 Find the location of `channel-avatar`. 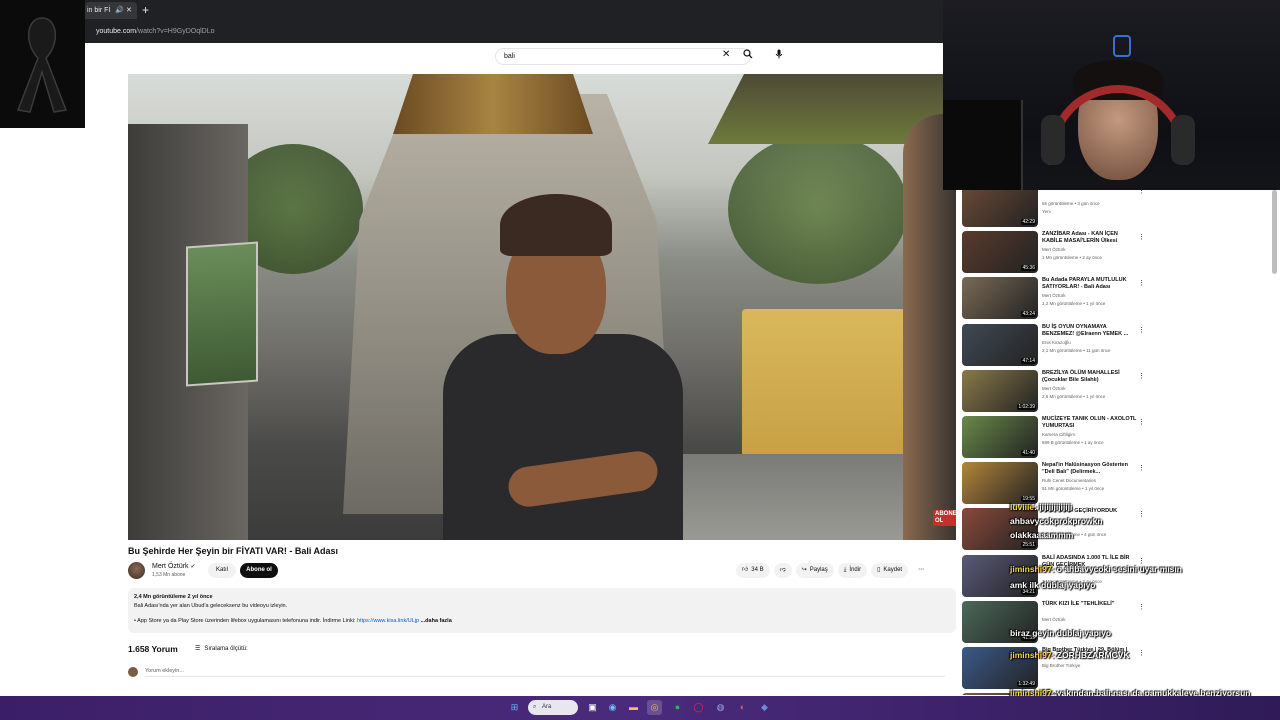

channel-avatar is located at coordinates (136, 570).